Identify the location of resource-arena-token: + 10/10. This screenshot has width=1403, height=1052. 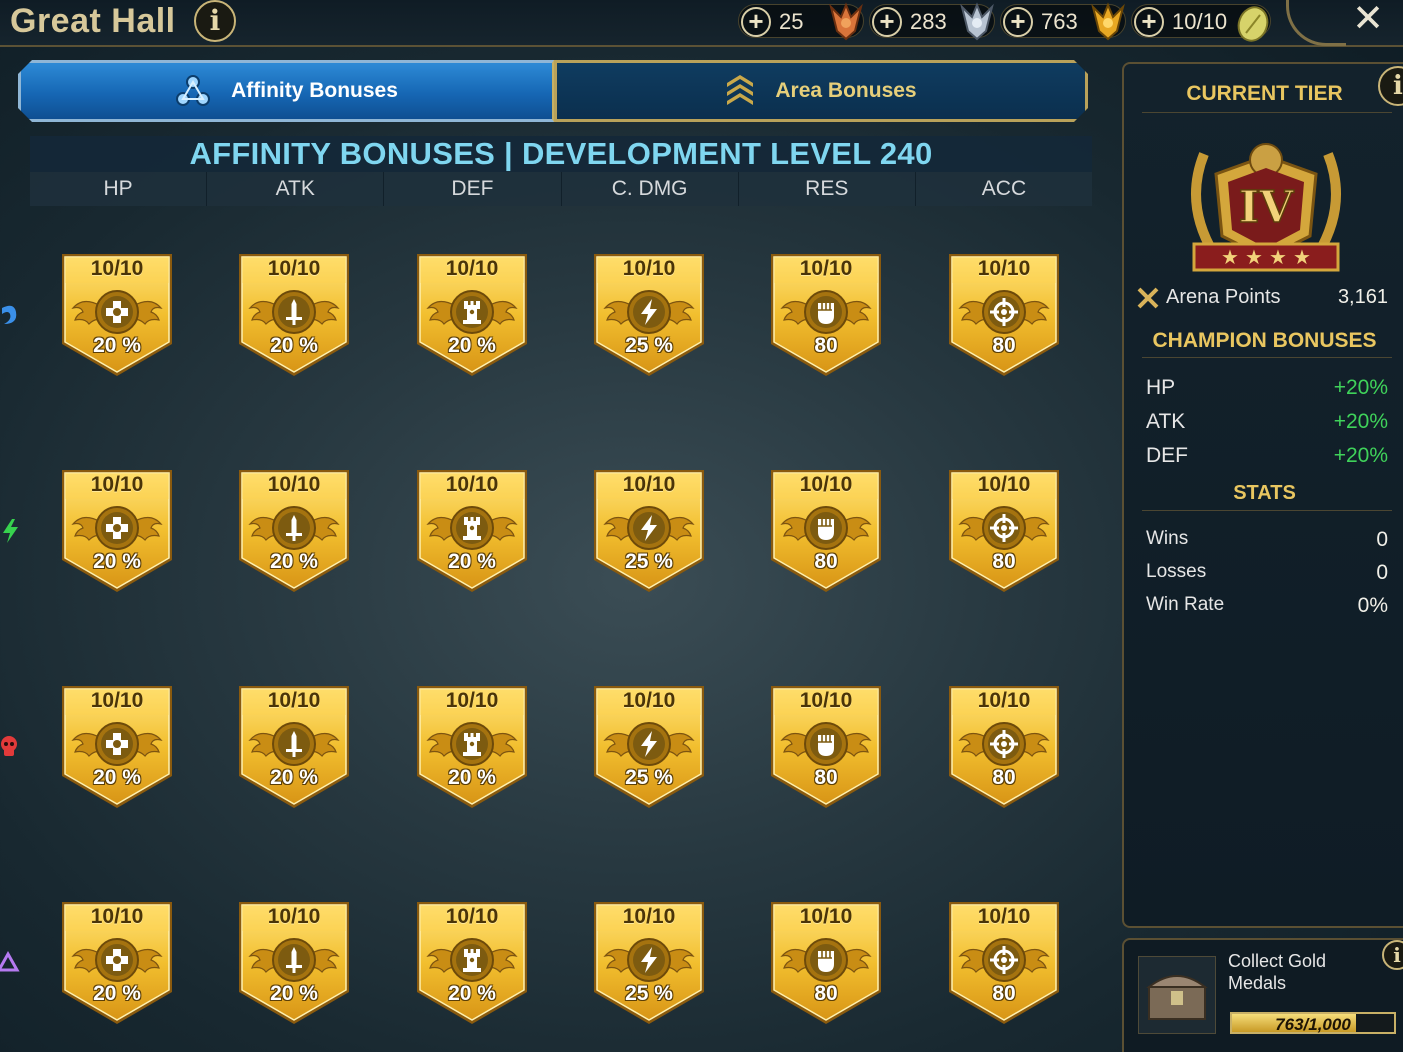
(1201, 23).